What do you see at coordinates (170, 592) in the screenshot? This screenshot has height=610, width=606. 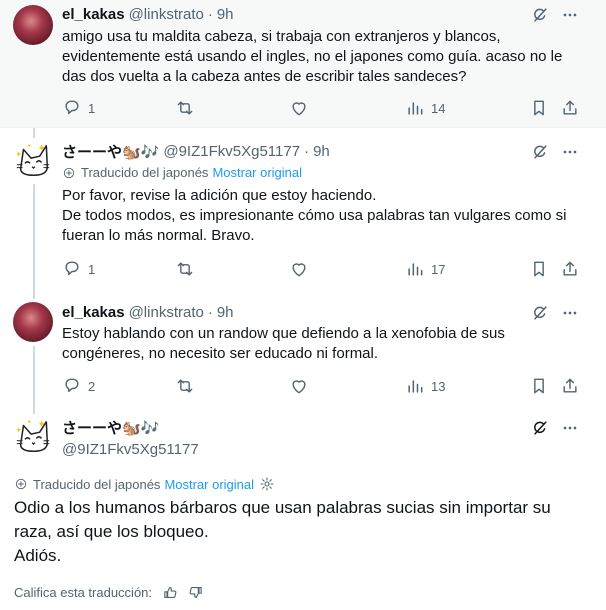 I see `thumbs-up-icon` at bounding box center [170, 592].